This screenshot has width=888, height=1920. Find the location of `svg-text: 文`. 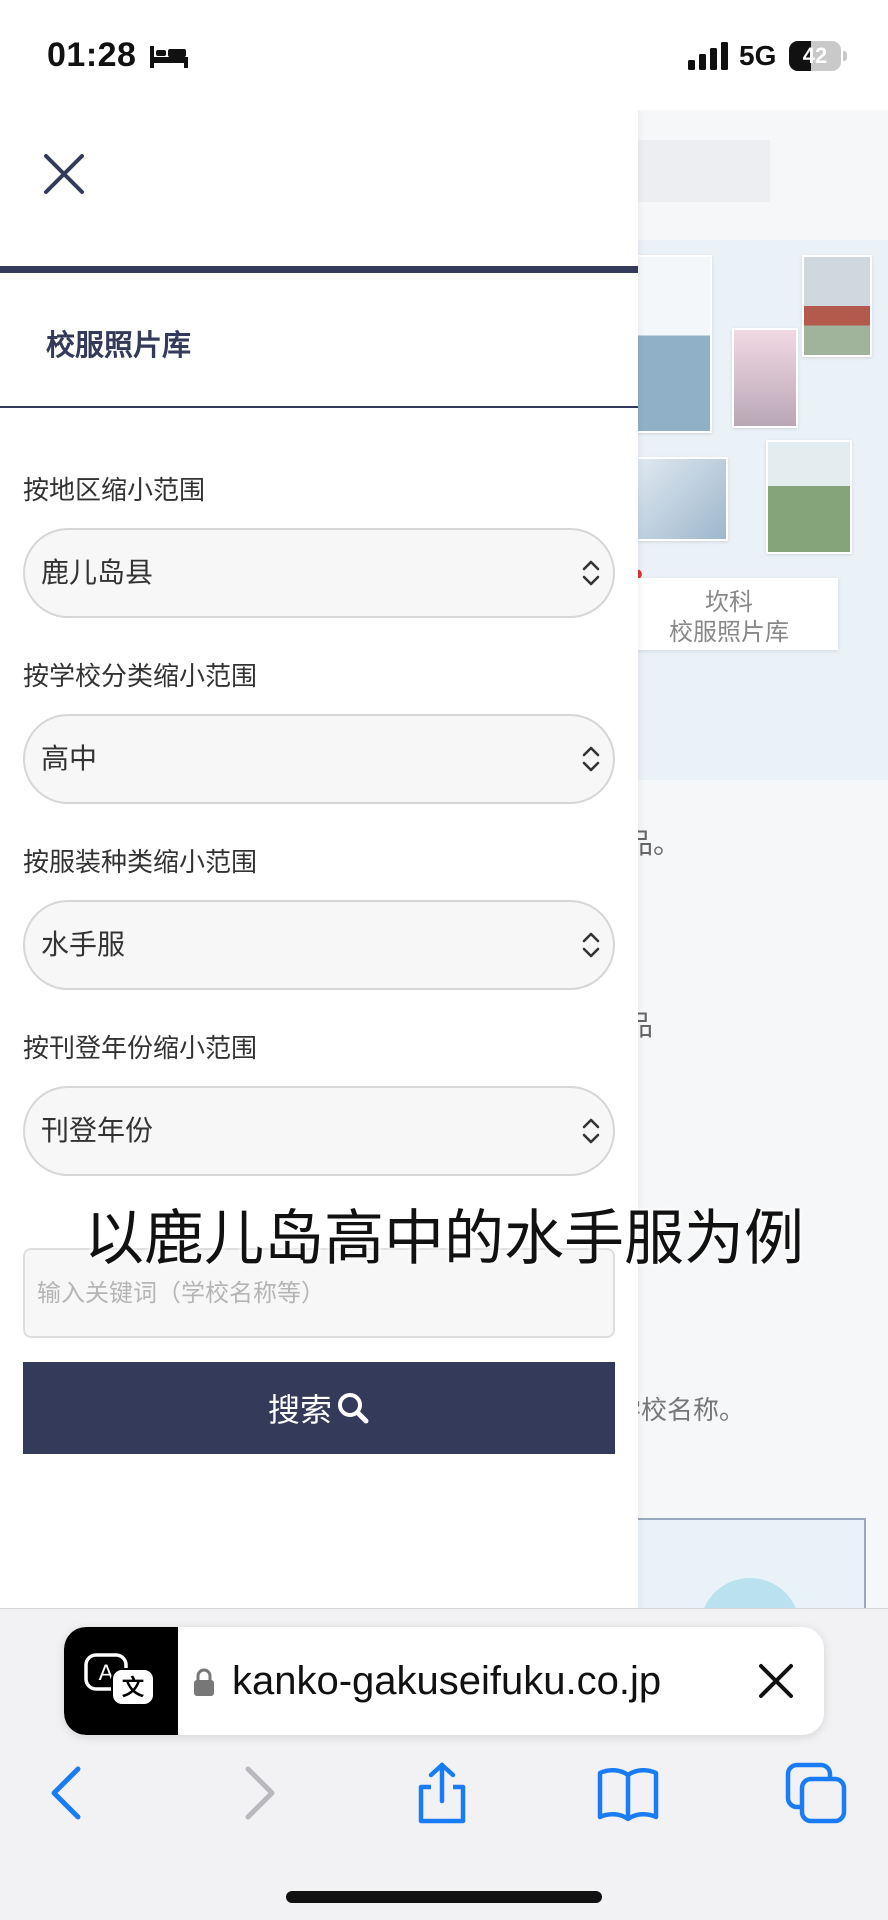

svg-text: 文 is located at coordinates (133, 1688).